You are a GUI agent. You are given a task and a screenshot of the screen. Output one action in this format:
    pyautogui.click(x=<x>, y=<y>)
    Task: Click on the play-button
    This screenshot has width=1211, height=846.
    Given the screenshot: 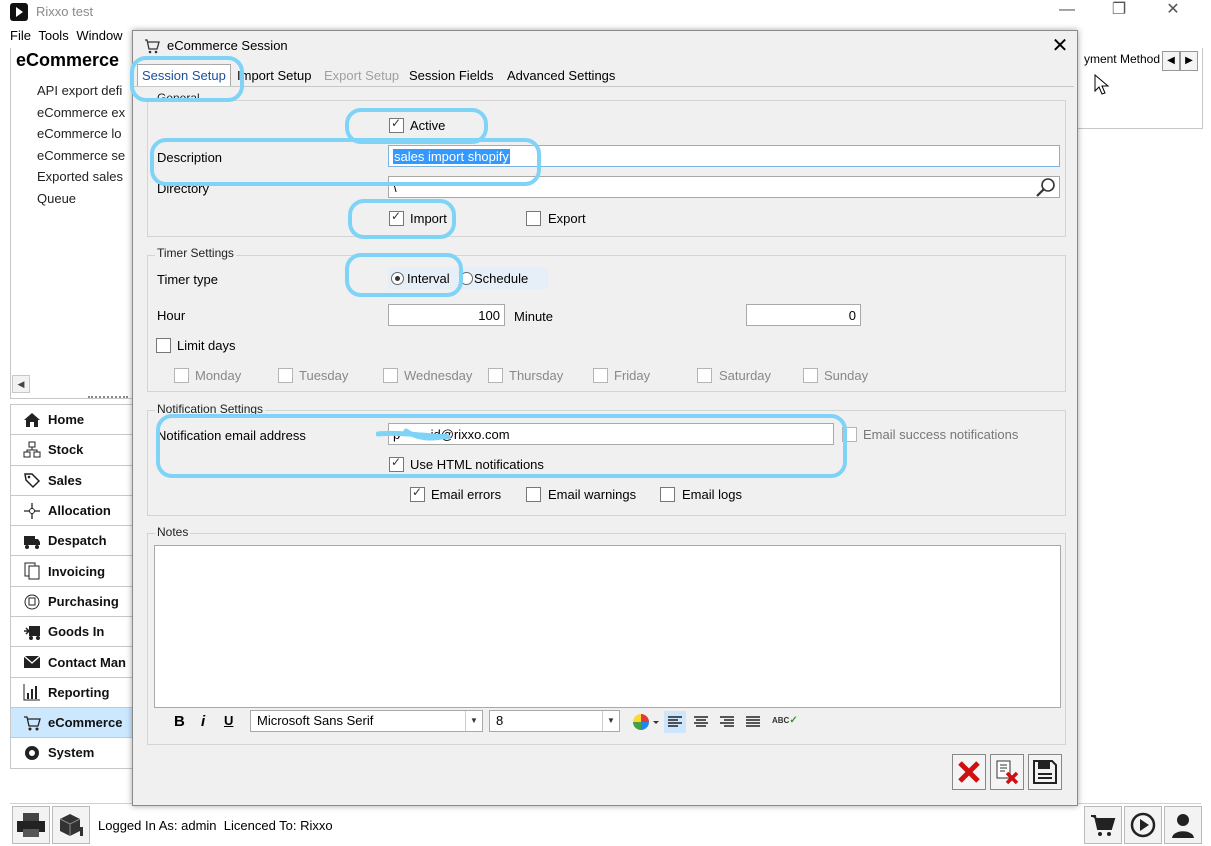 What is the action you would take?
    pyautogui.click(x=1143, y=825)
    